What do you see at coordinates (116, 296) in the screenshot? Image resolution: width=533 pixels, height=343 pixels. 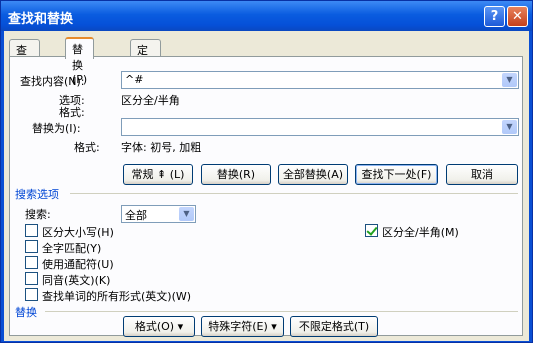 I see `all-word-forms-label: 查找单词的所有形式(英文)(W)` at bounding box center [116, 296].